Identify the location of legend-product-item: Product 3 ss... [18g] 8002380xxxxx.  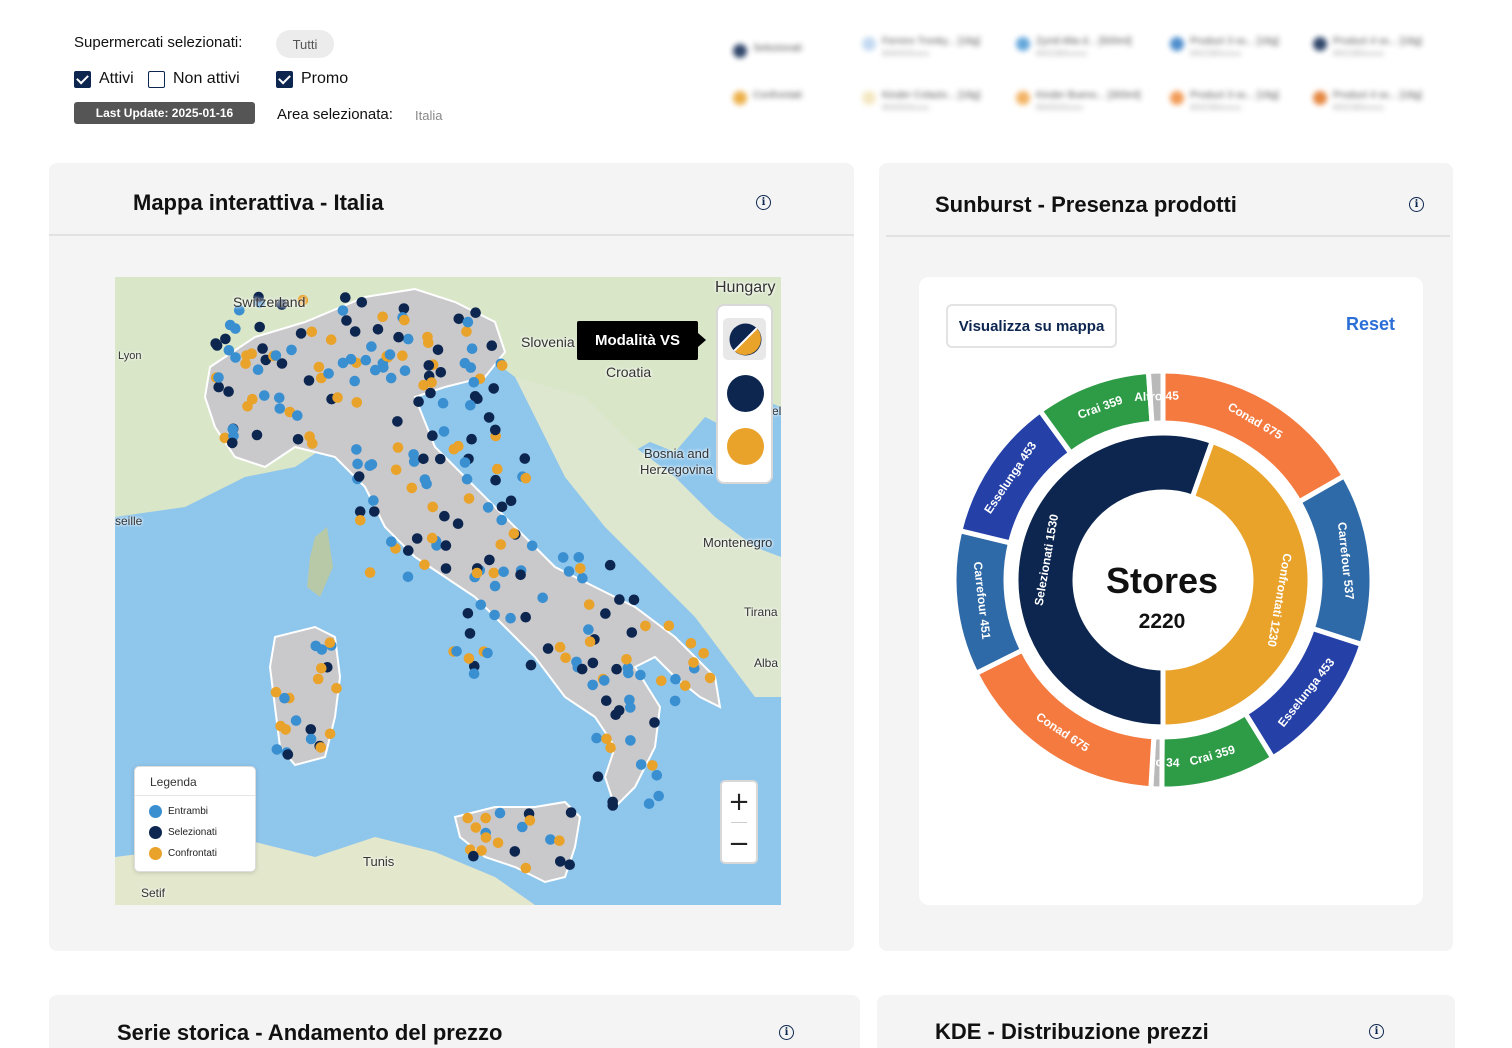
(1224, 102).